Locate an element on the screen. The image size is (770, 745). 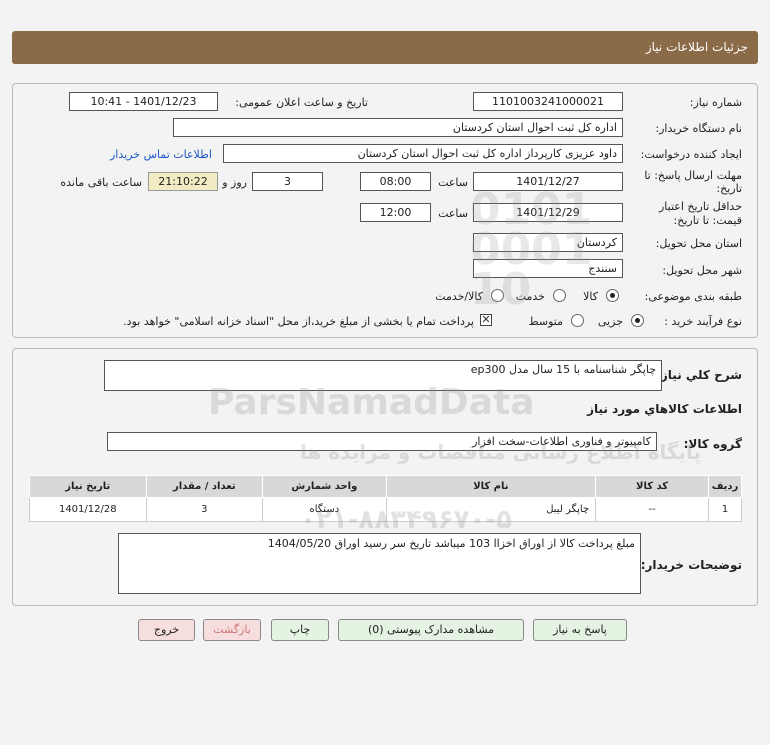
cell-row: 1 is located at coordinates (725, 509).